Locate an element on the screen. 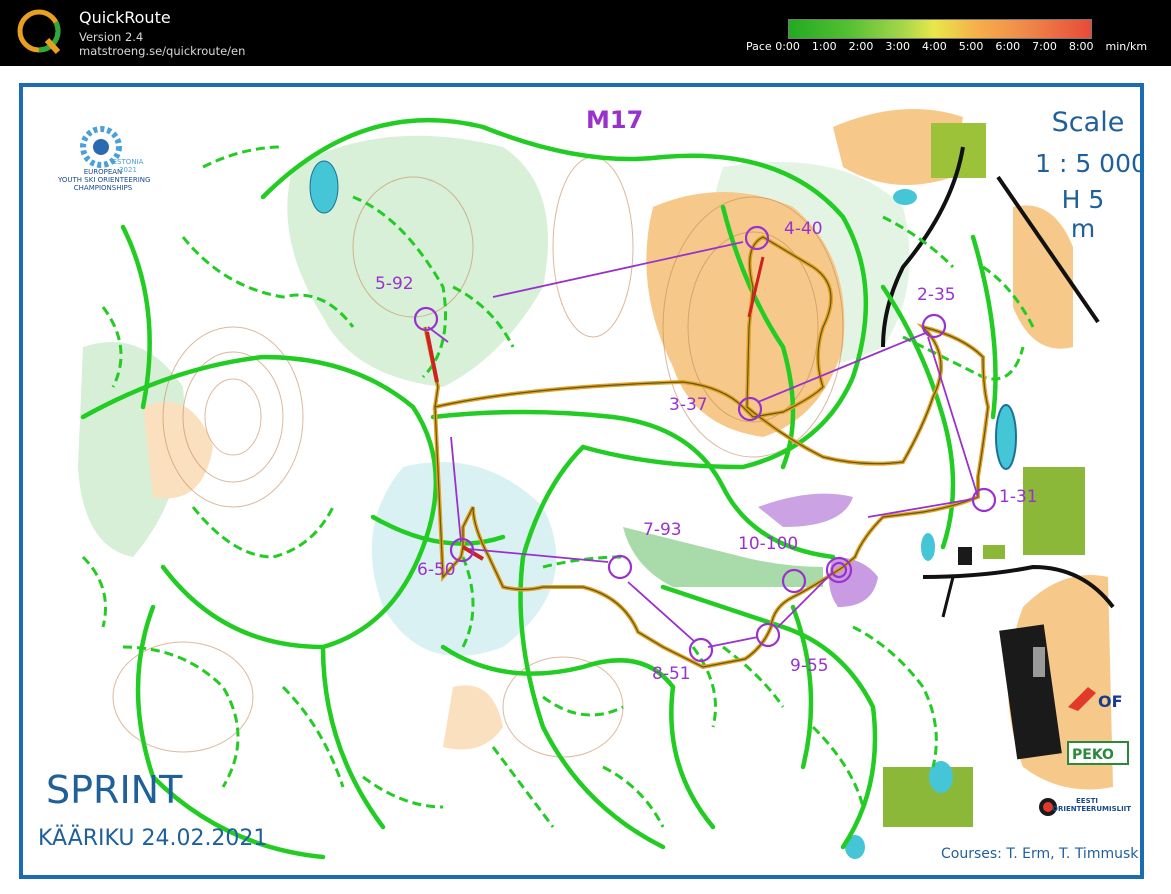 Image resolution: width=1171 pixels, height=894 pixels. control-label-10: 10-100 is located at coordinates (768, 544).